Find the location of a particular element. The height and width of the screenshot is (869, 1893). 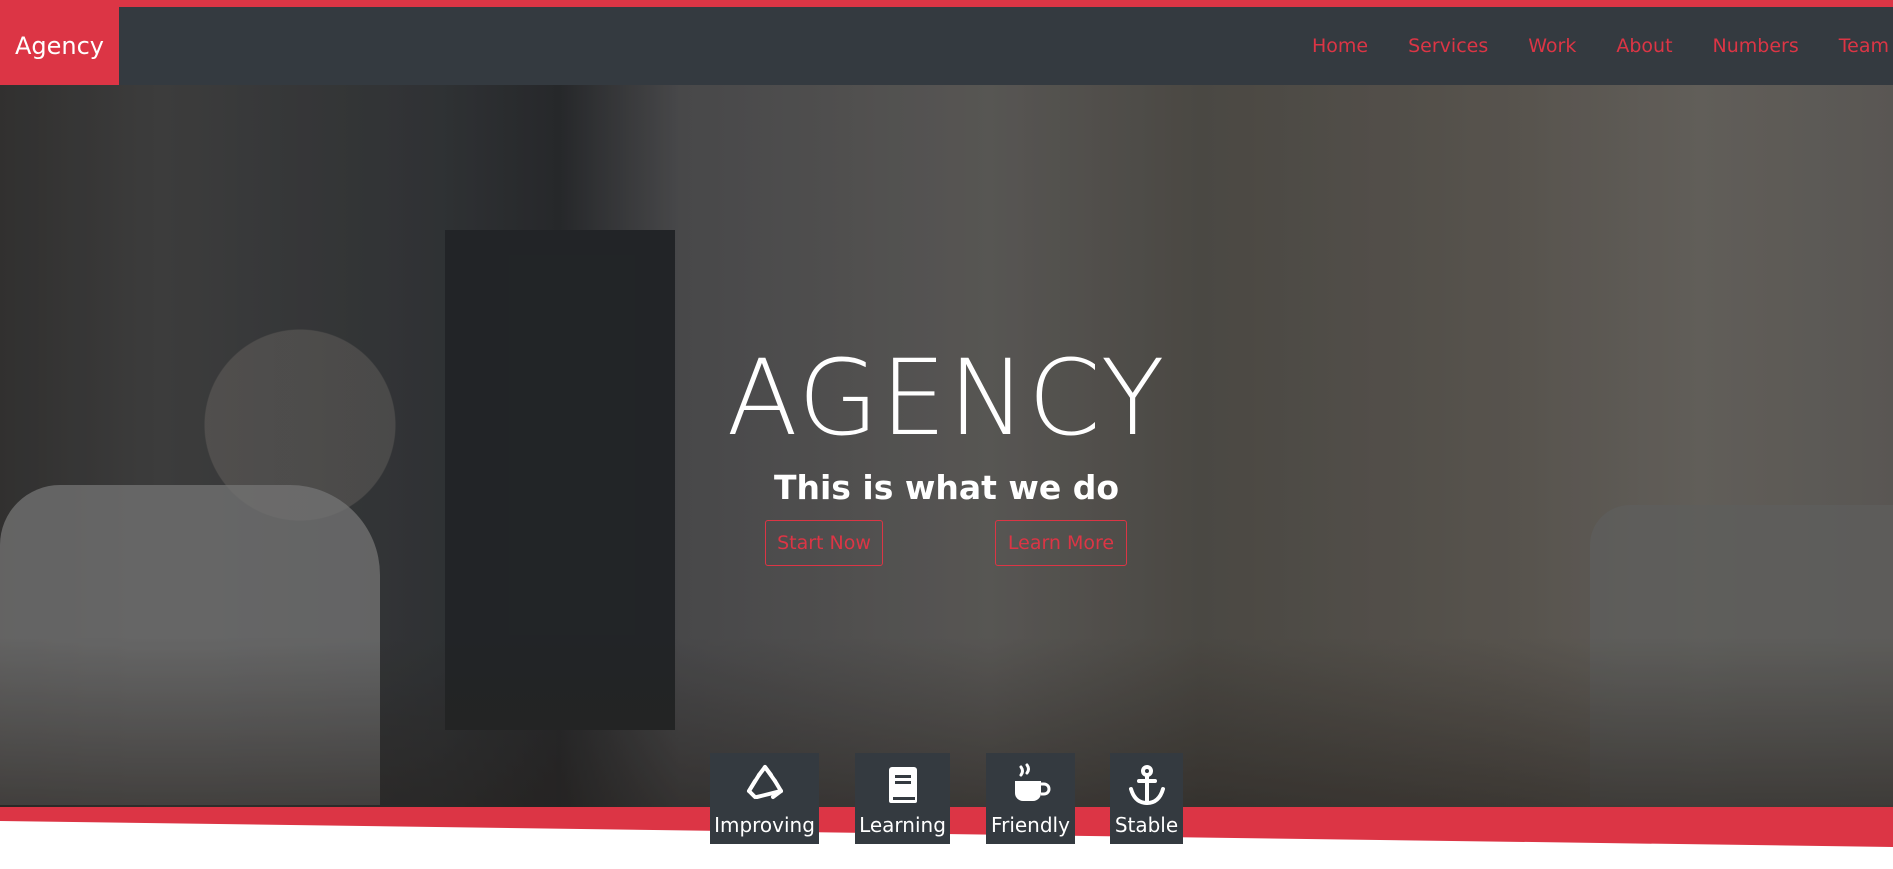

hero-subtitle: This is what we do is located at coordinates (946, 487).